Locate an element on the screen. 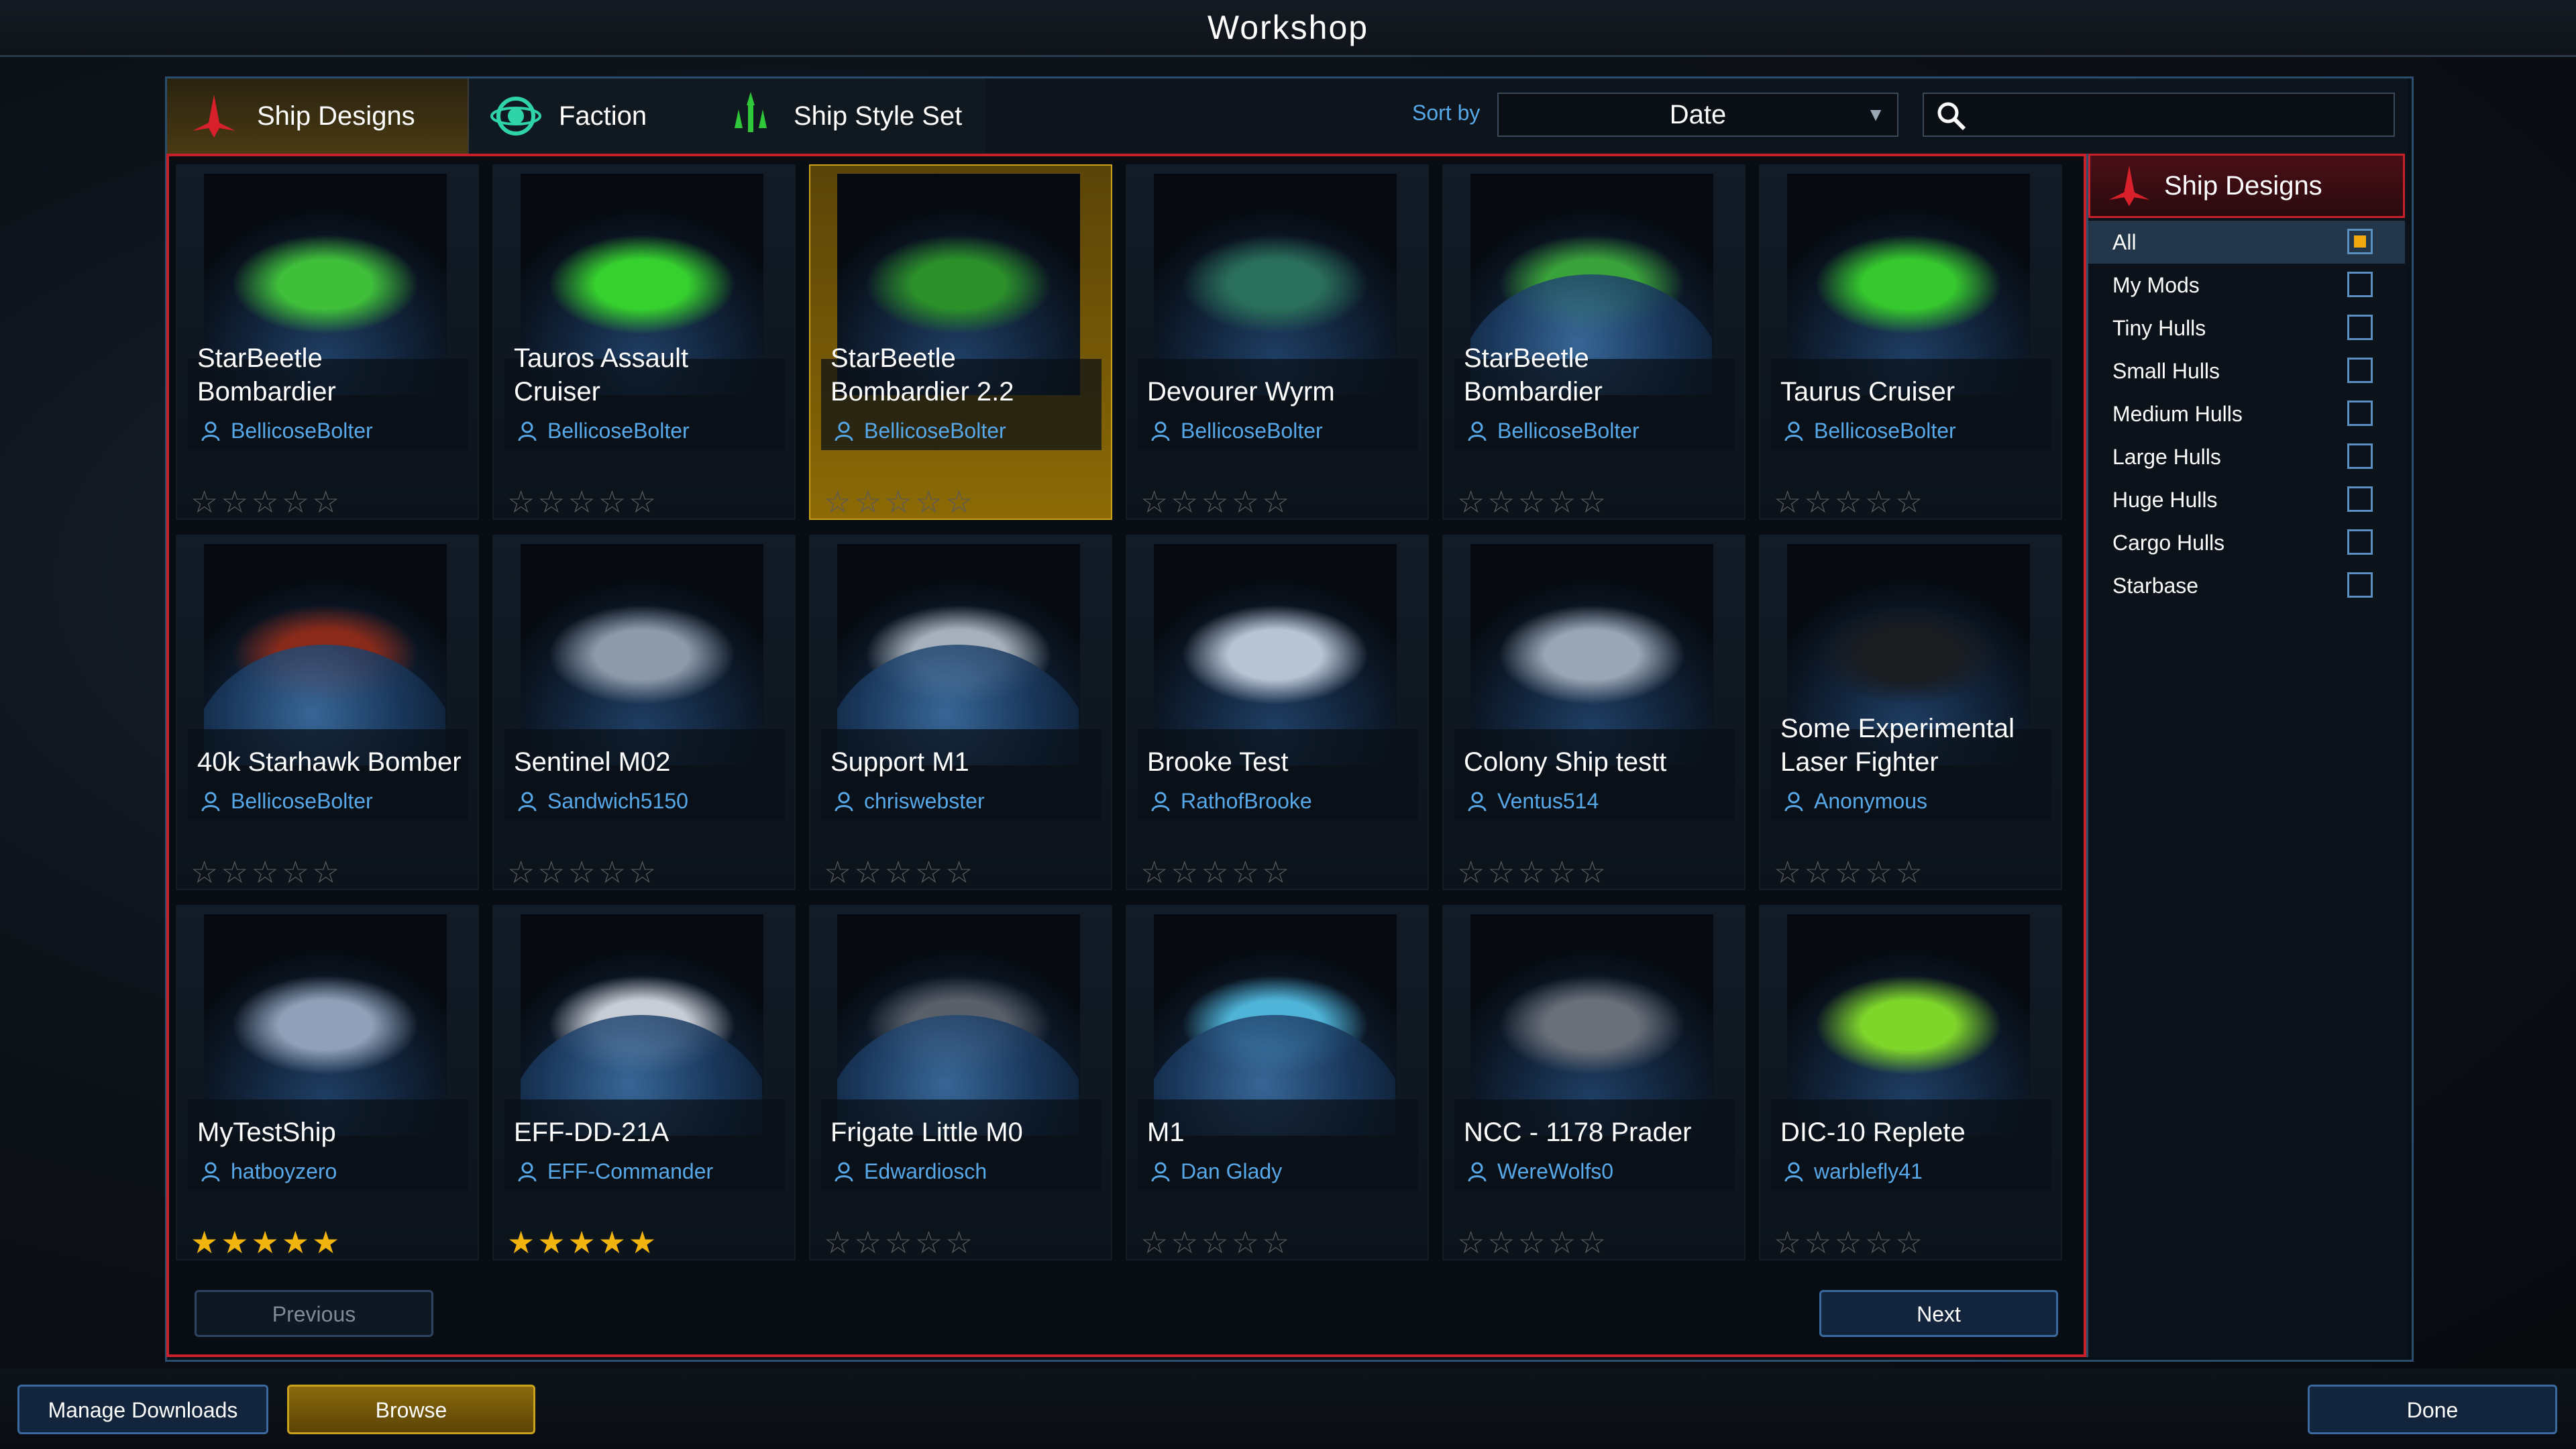  author-link: Sandwich5150 is located at coordinates (603, 801).